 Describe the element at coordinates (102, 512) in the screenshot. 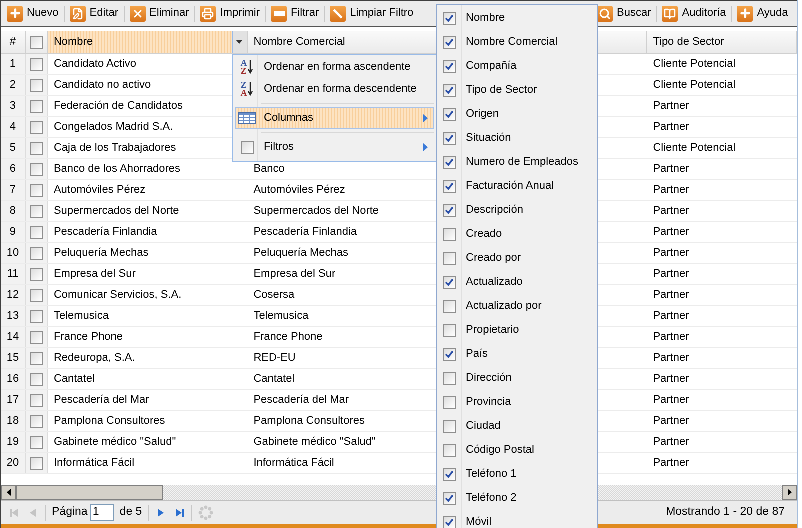

I see `page-input: 1` at that location.